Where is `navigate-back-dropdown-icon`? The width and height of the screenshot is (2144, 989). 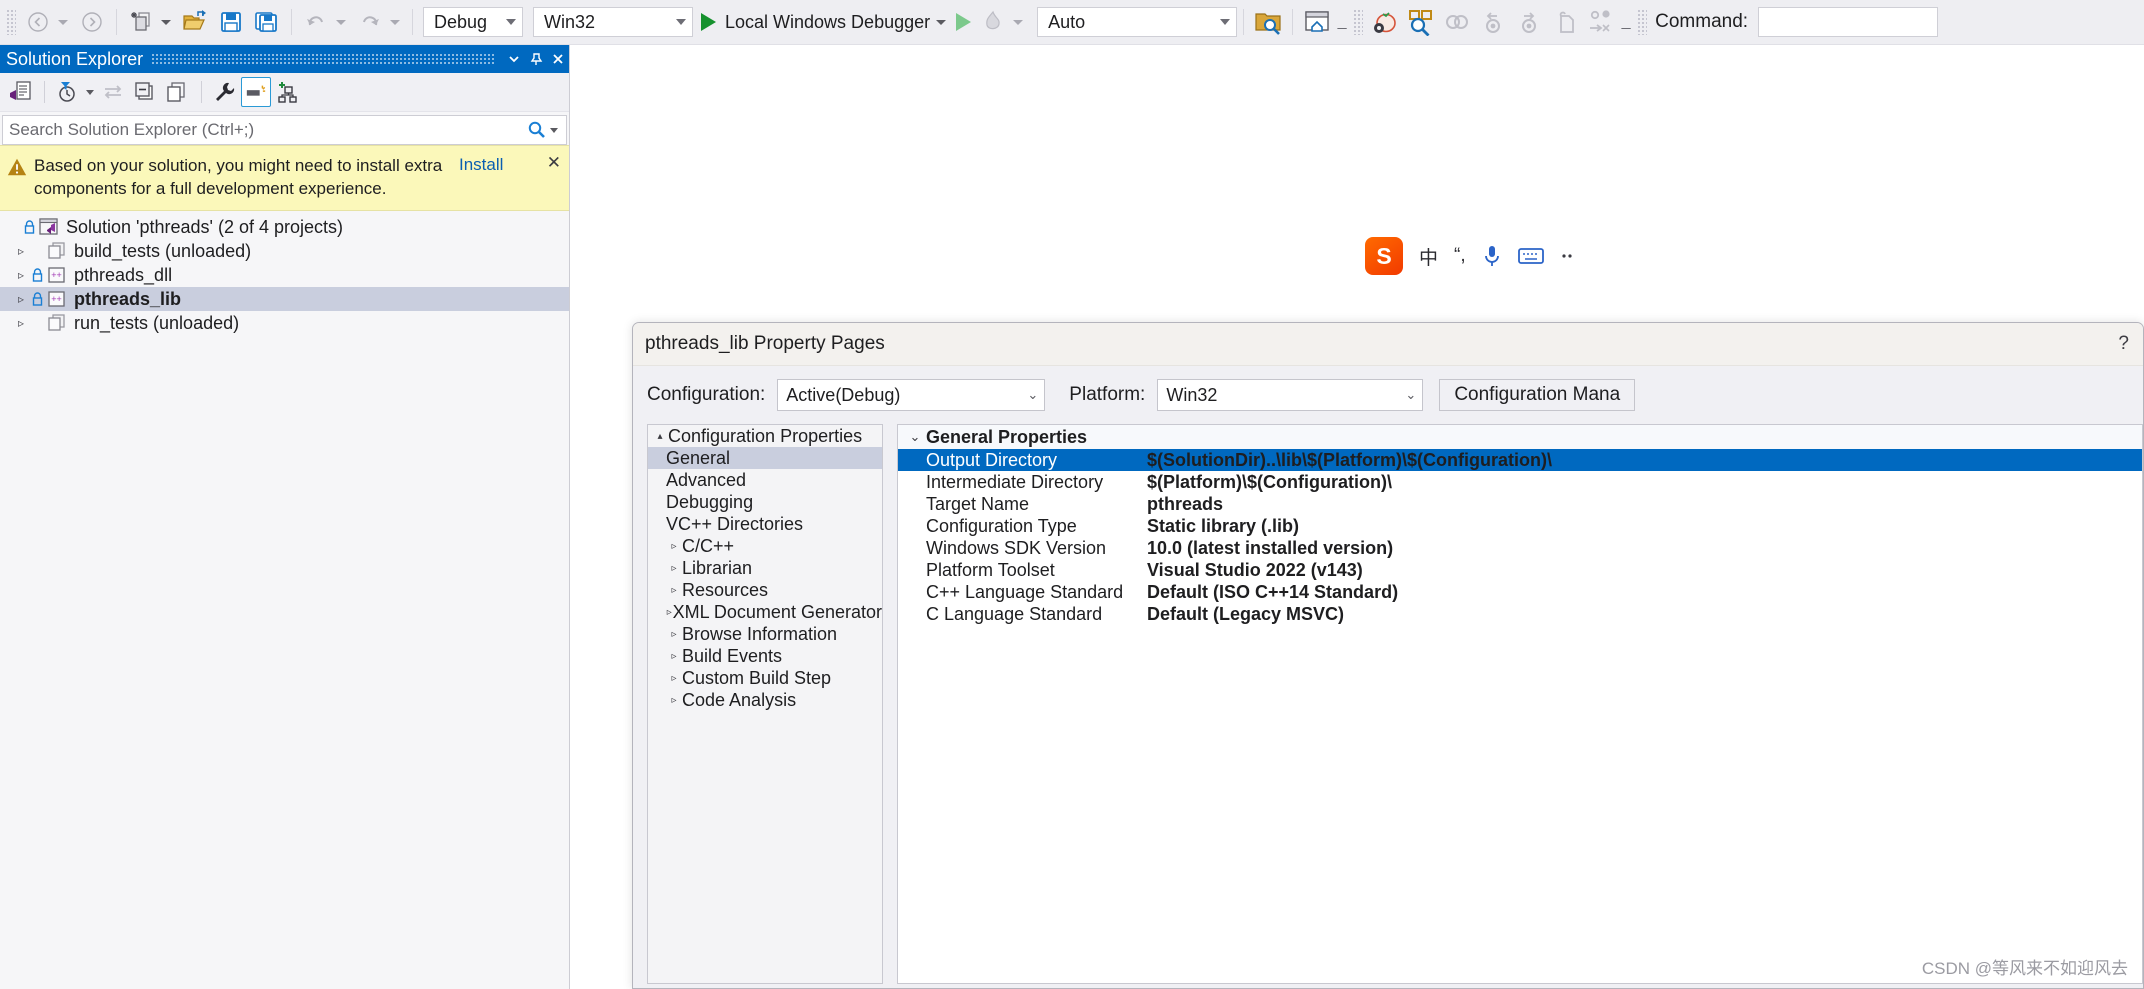
navigate-back-dropdown-icon is located at coordinates (63, 22).